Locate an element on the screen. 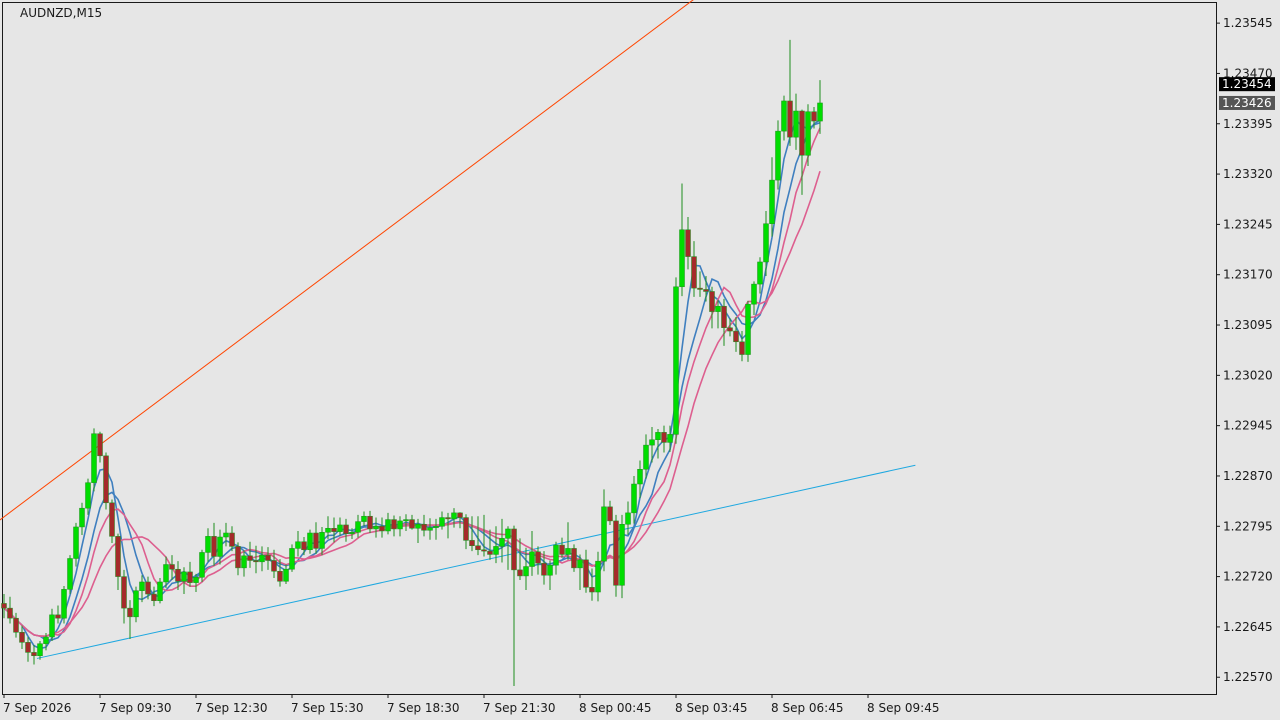  x-tick-label: 7 Sep 2026 is located at coordinates (37, 708).